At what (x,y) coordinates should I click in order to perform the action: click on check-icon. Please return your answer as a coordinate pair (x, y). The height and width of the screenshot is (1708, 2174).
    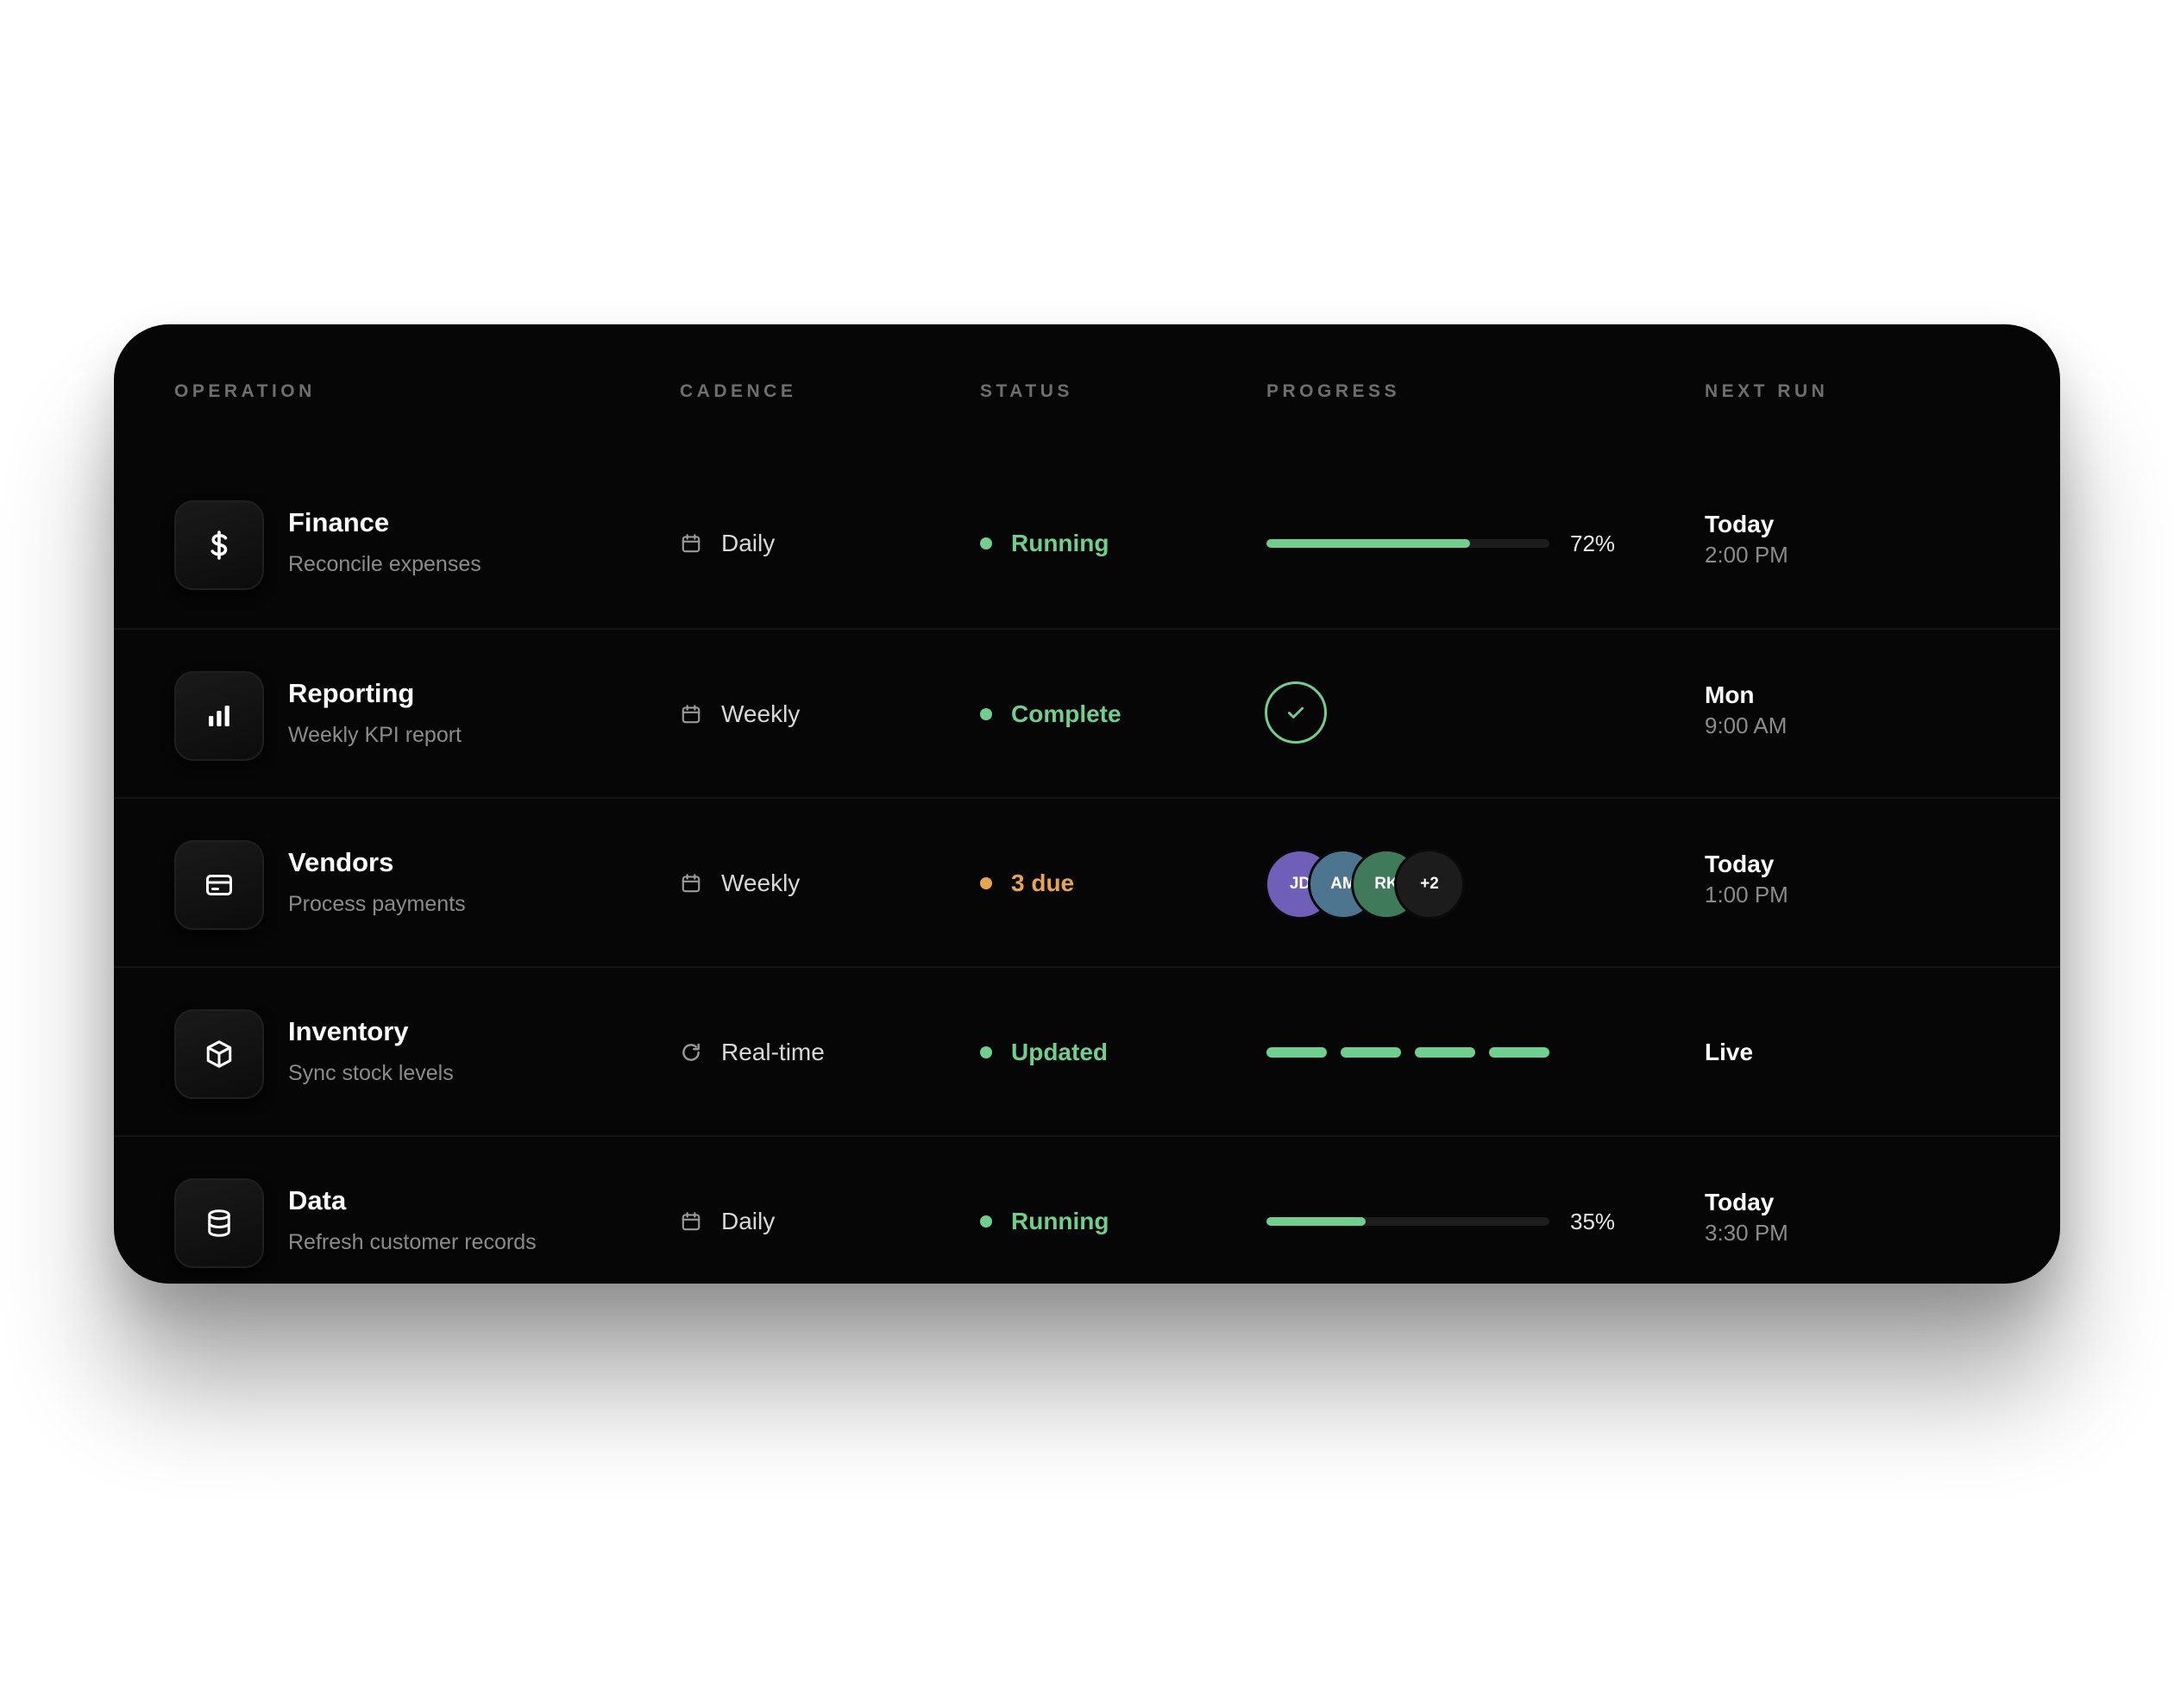
    Looking at the image, I should click on (1296, 712).